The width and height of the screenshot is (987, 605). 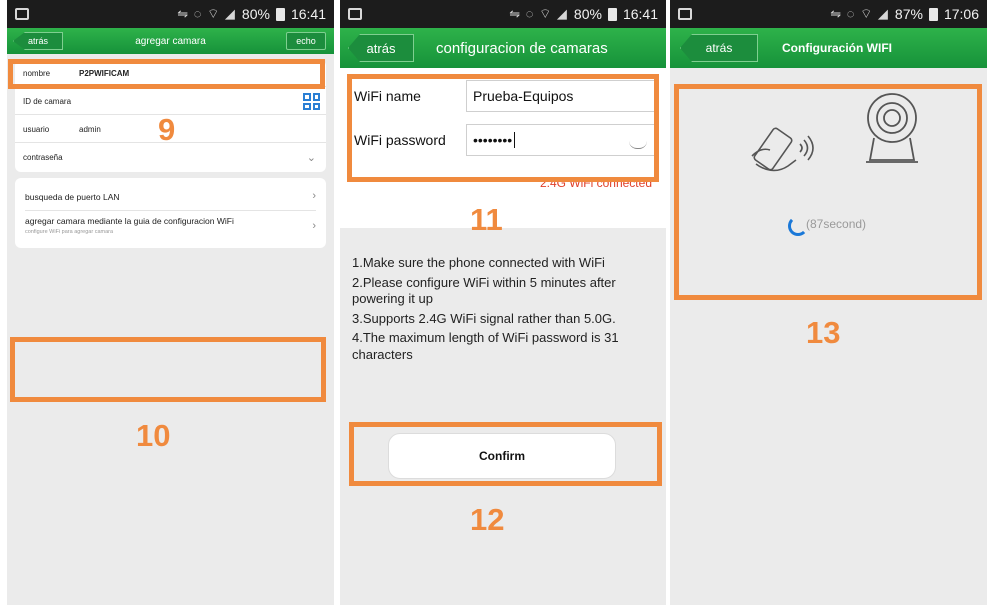 I want to click on page-title: configuracion de camaras, so click(x=522, y=48).